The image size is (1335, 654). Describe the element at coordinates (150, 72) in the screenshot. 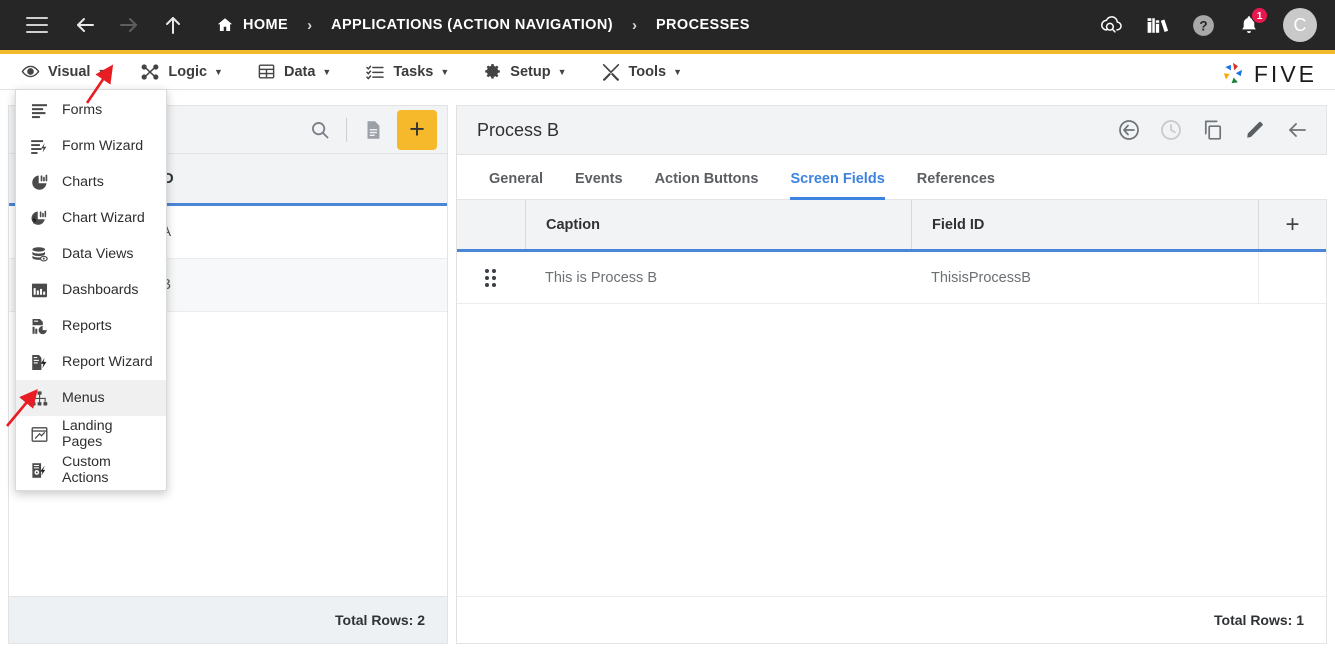

I see `logic-nodes-icon` at that location.